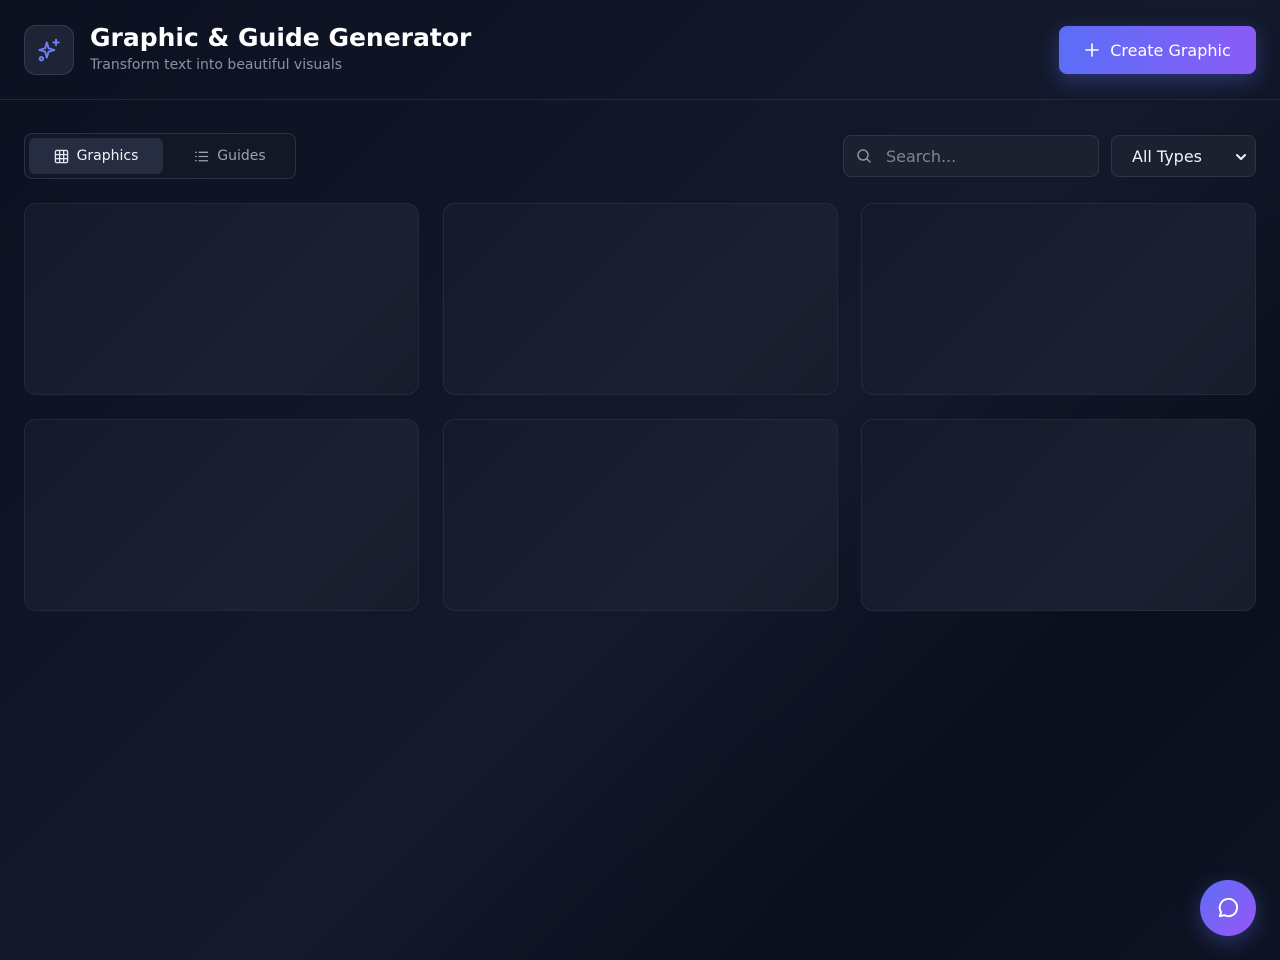 This screenshot has width=1280, height=960. Describe the element at coordinates (281, 37) in the screenshot. I see `page-title: Graphic & Guide Generator` at that location.